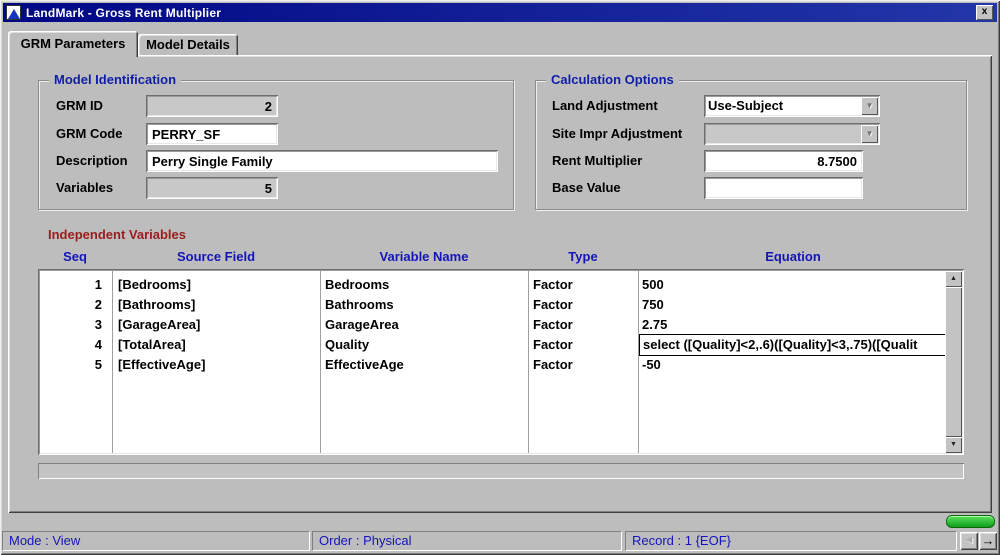 The height and width of the screenshot is (555, 1000). I want to click on cell-equation: -50, so click(651, 364).